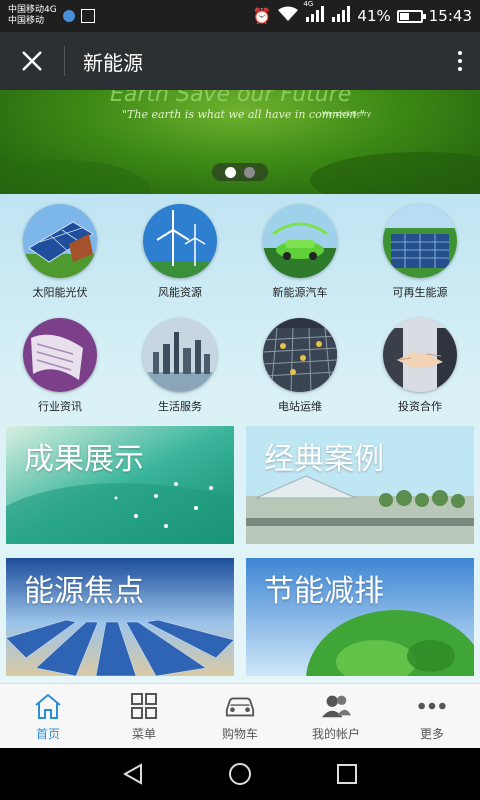  I want to click on carrier-1: 中国移动4G, so click(32, 10).